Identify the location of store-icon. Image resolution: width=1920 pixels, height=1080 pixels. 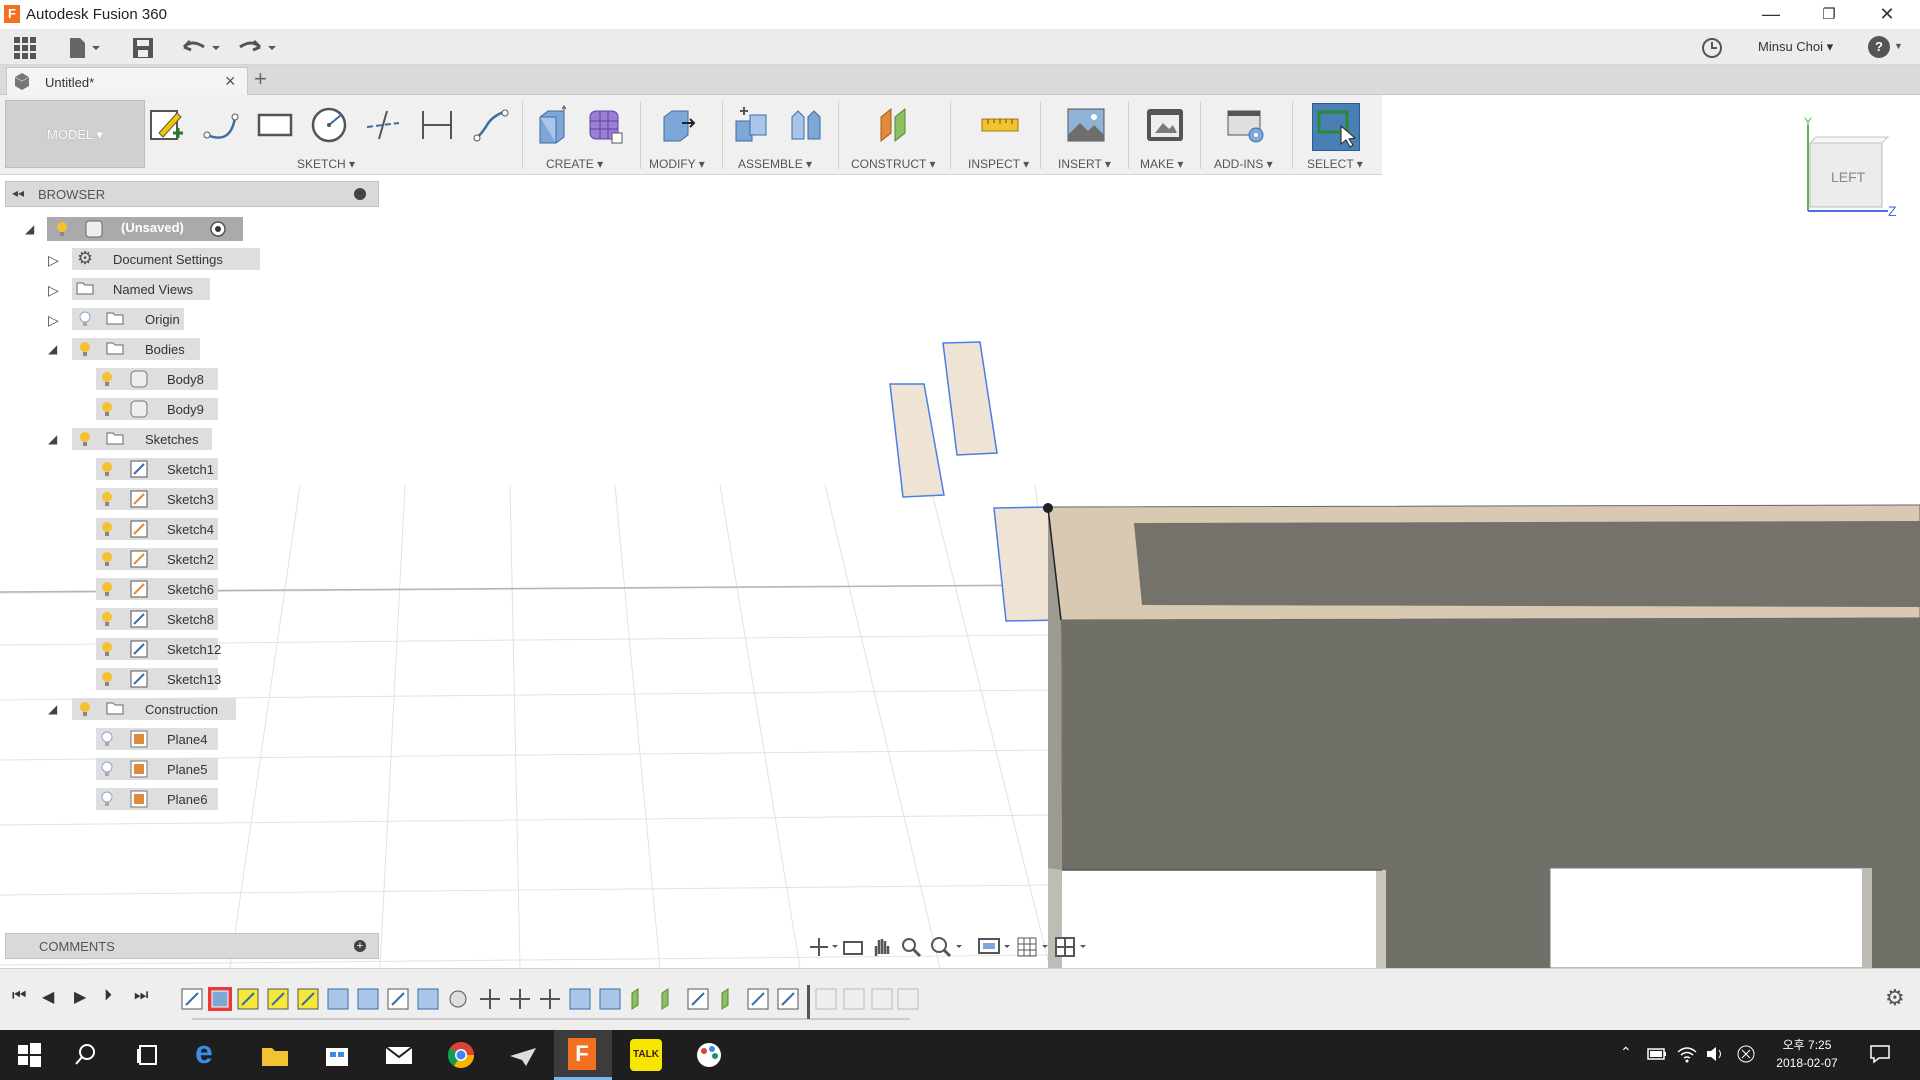
(337, 1055).